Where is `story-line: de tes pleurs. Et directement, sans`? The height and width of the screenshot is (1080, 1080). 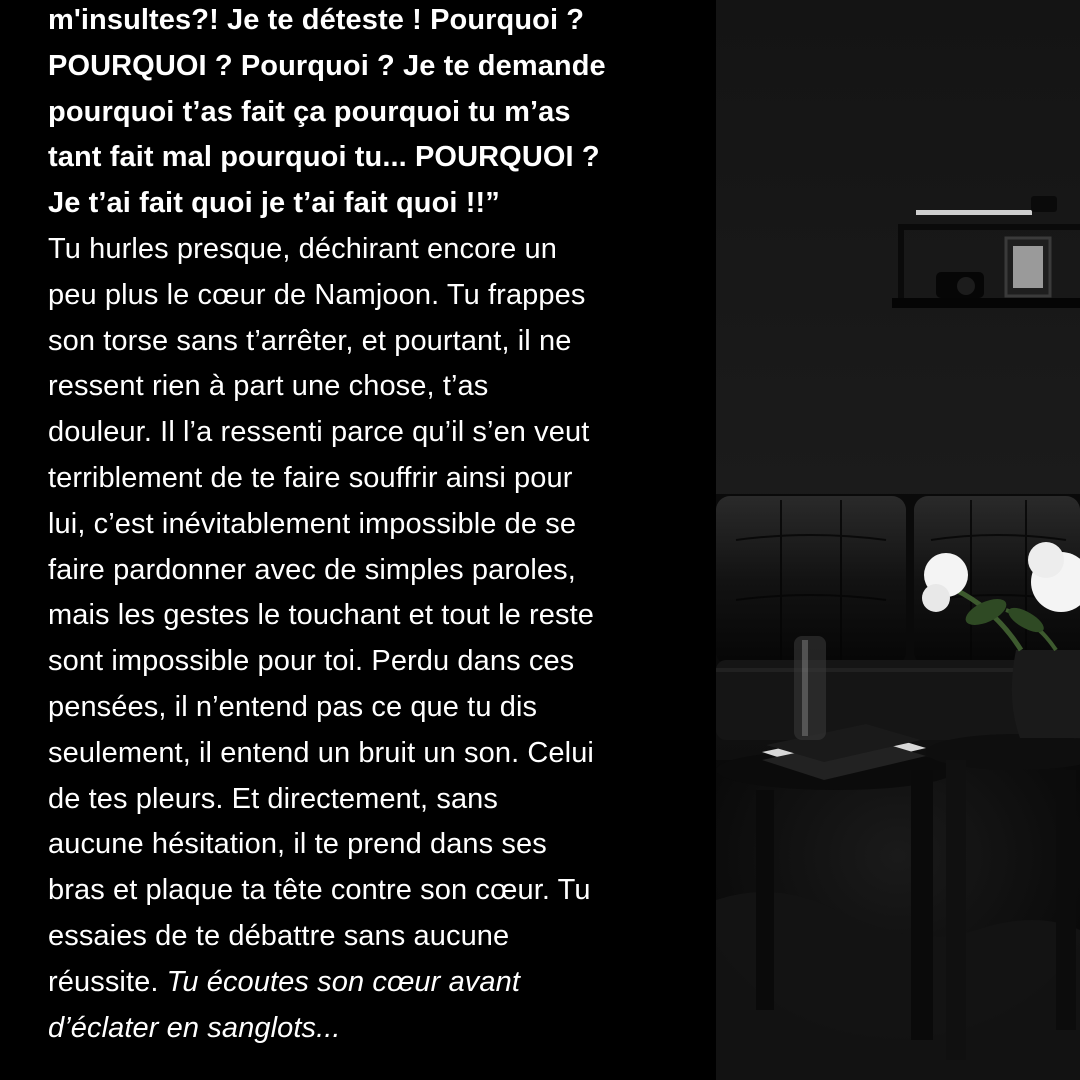 story-line: de tes pleurs. Et directement, sans is located at coordinates (273, 798).